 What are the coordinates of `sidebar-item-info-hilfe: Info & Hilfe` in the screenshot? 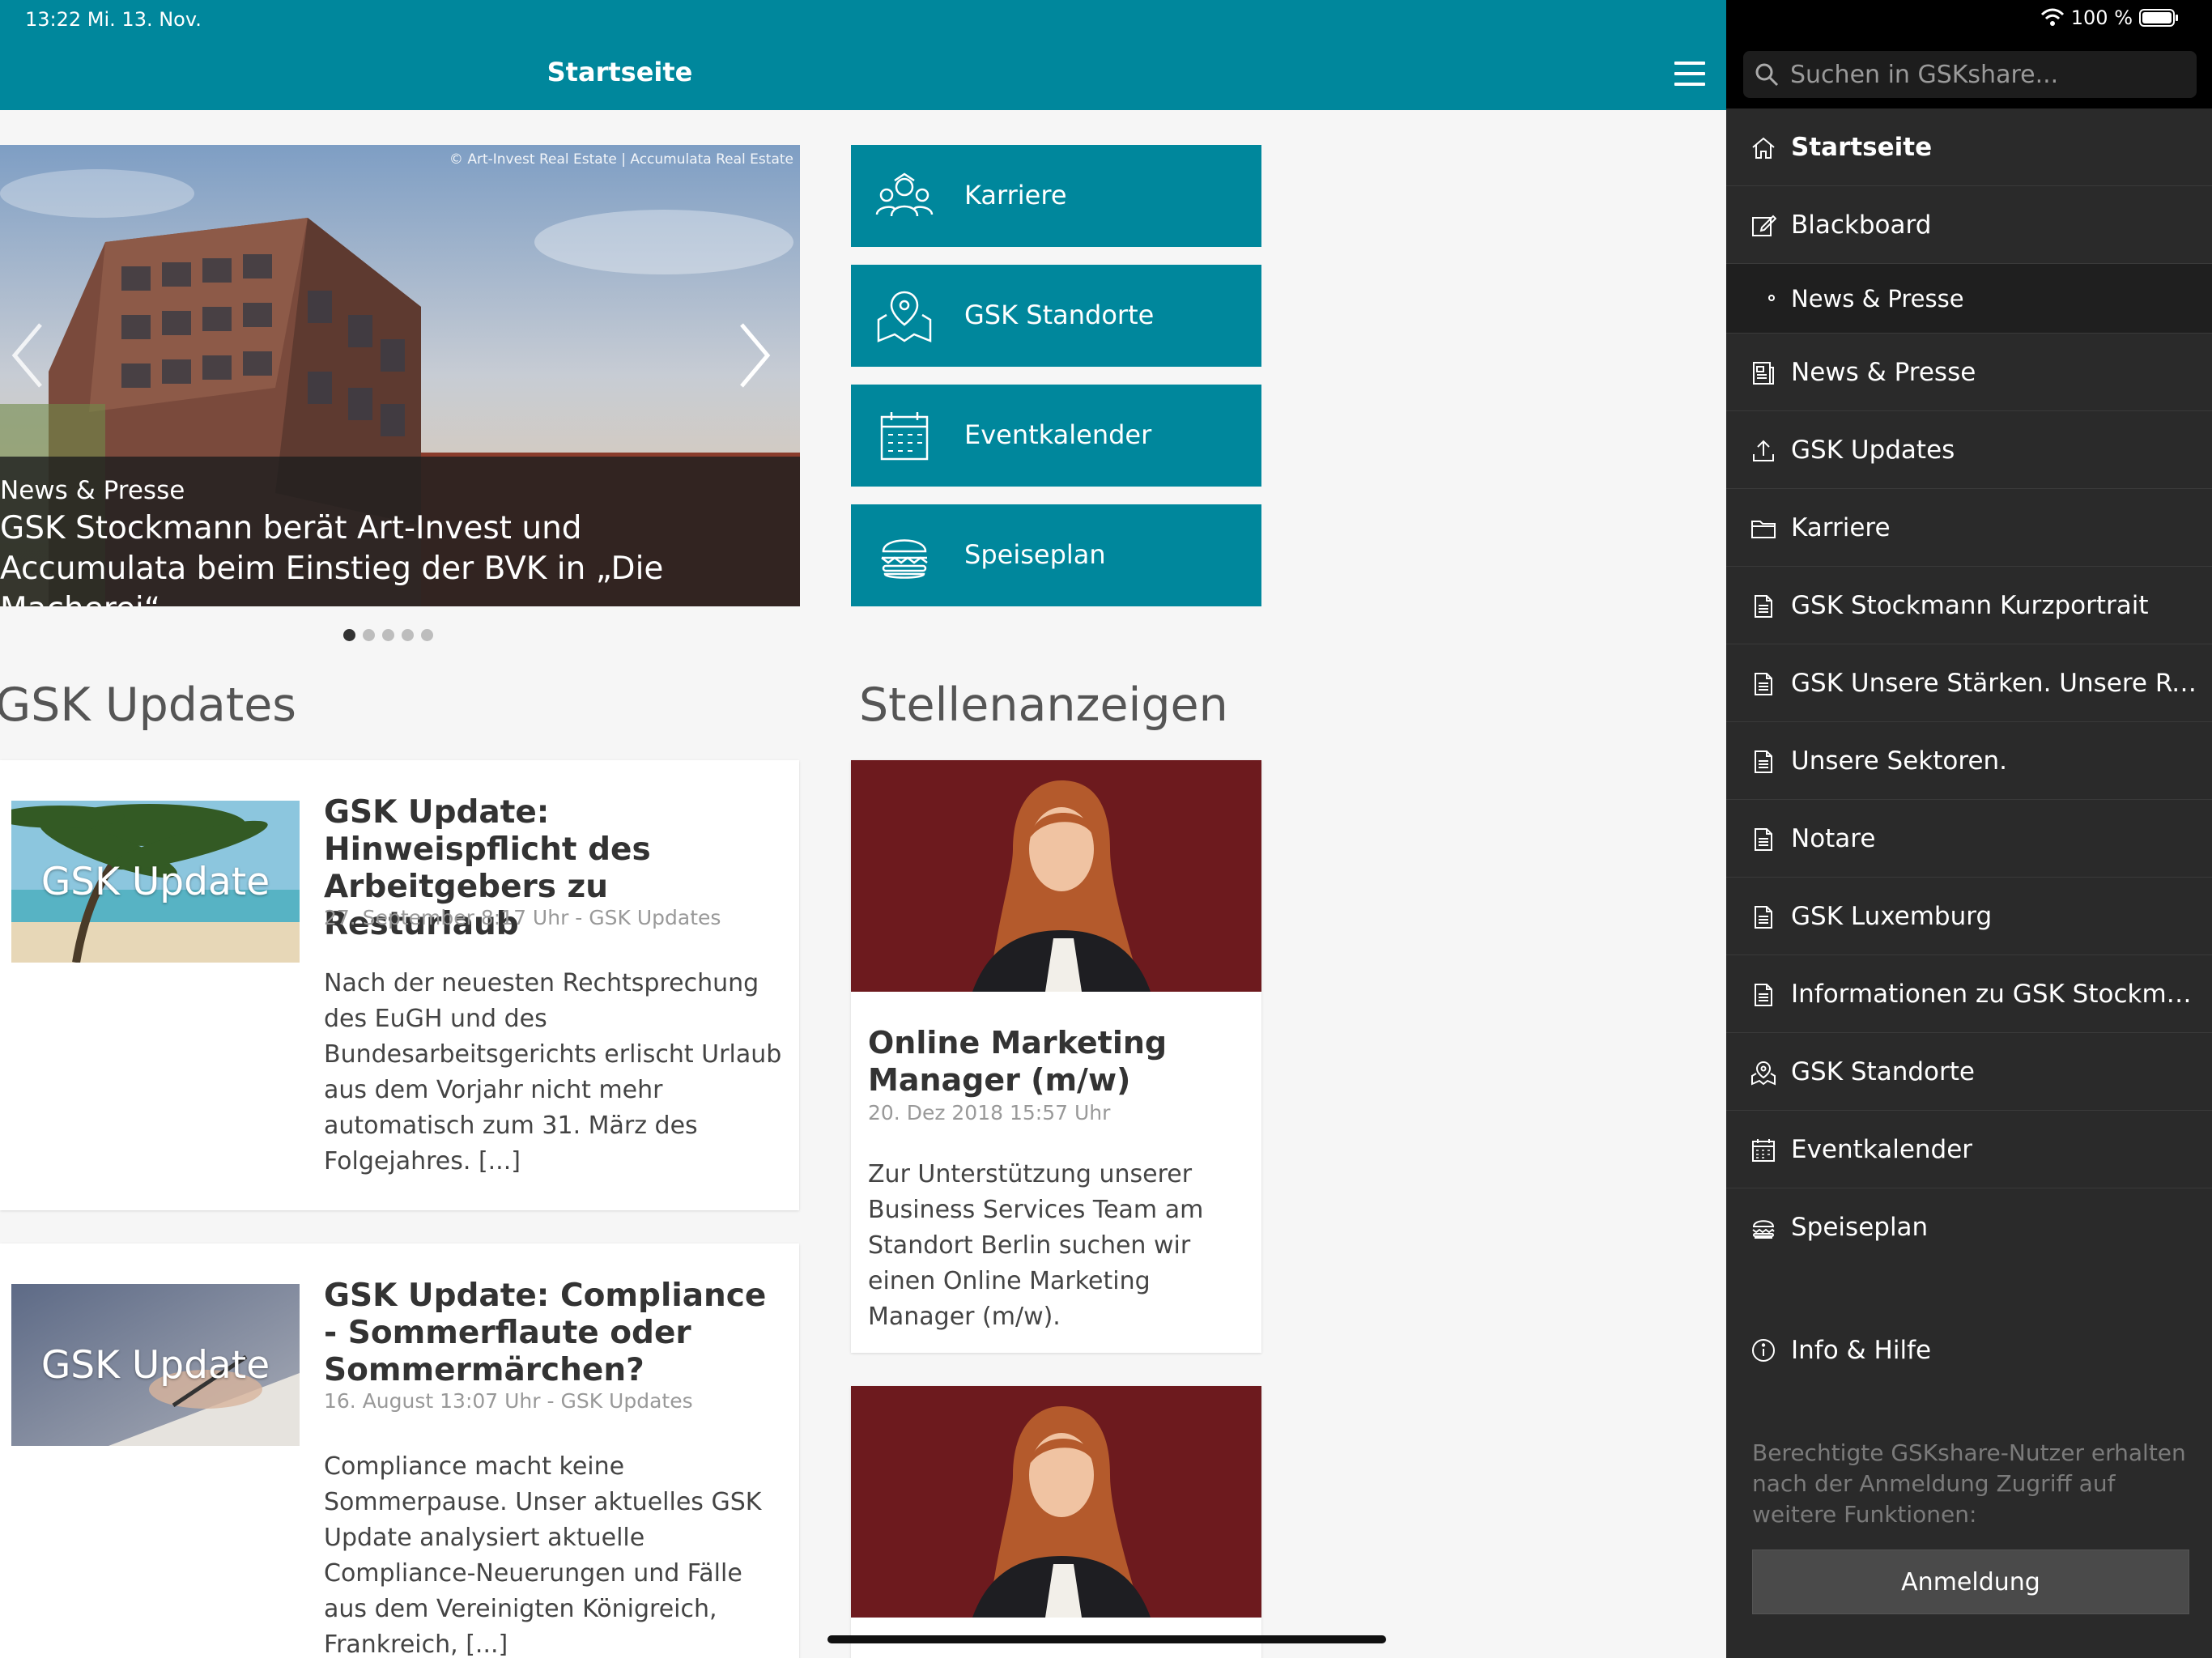 It's located at (1969, 1352).